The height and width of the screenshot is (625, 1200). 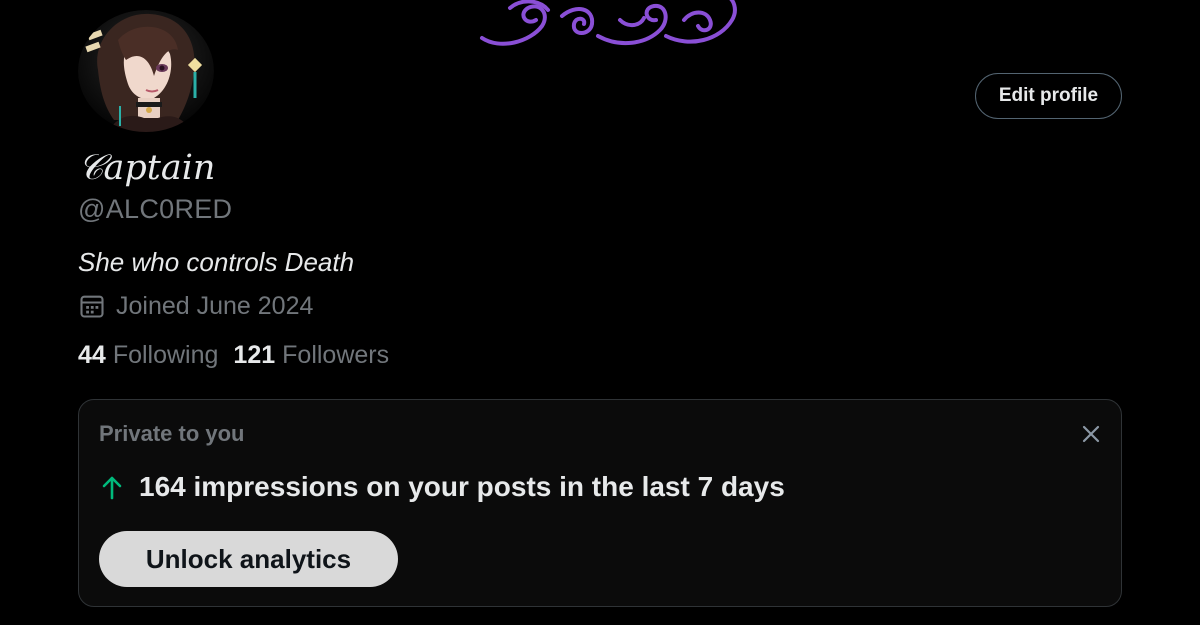 I want to click on arrow-up-icon, so click(x=112, y=488).